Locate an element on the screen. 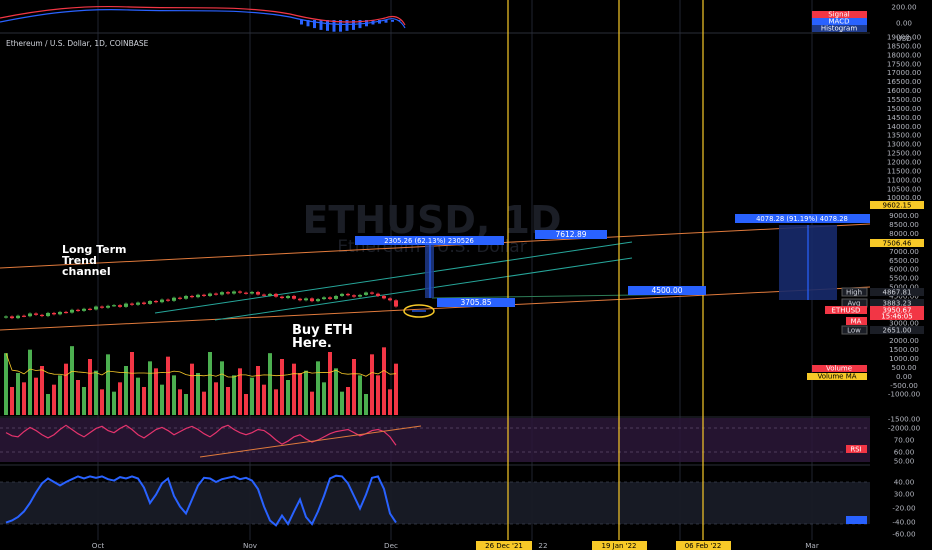 This screenshot has width=932, height=550. date-tag-dec26: 26 Dec '21 is located at coordinates (504, 546).